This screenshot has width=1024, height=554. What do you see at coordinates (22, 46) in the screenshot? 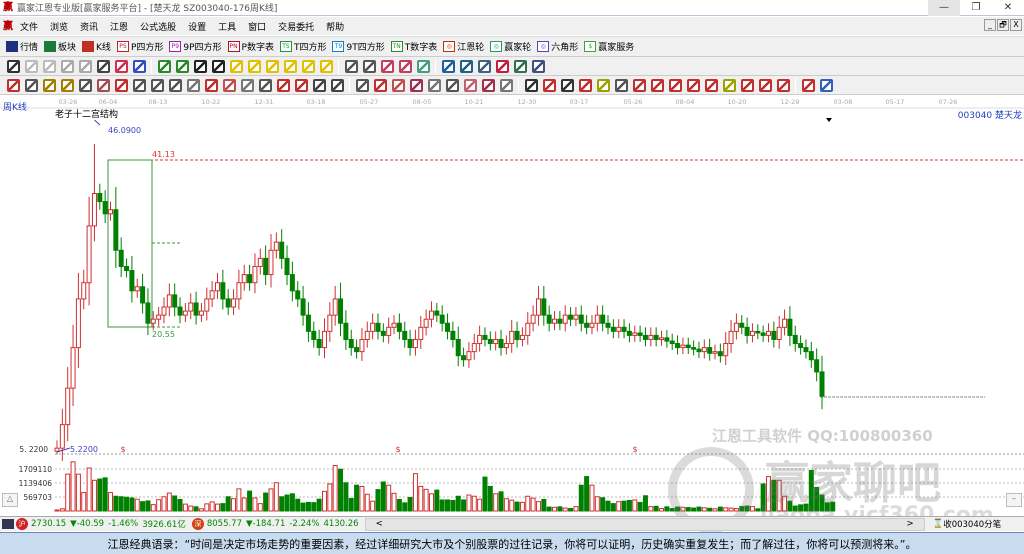
I see `toolbar-button-0: 行情` at bounding box center [22, 46].